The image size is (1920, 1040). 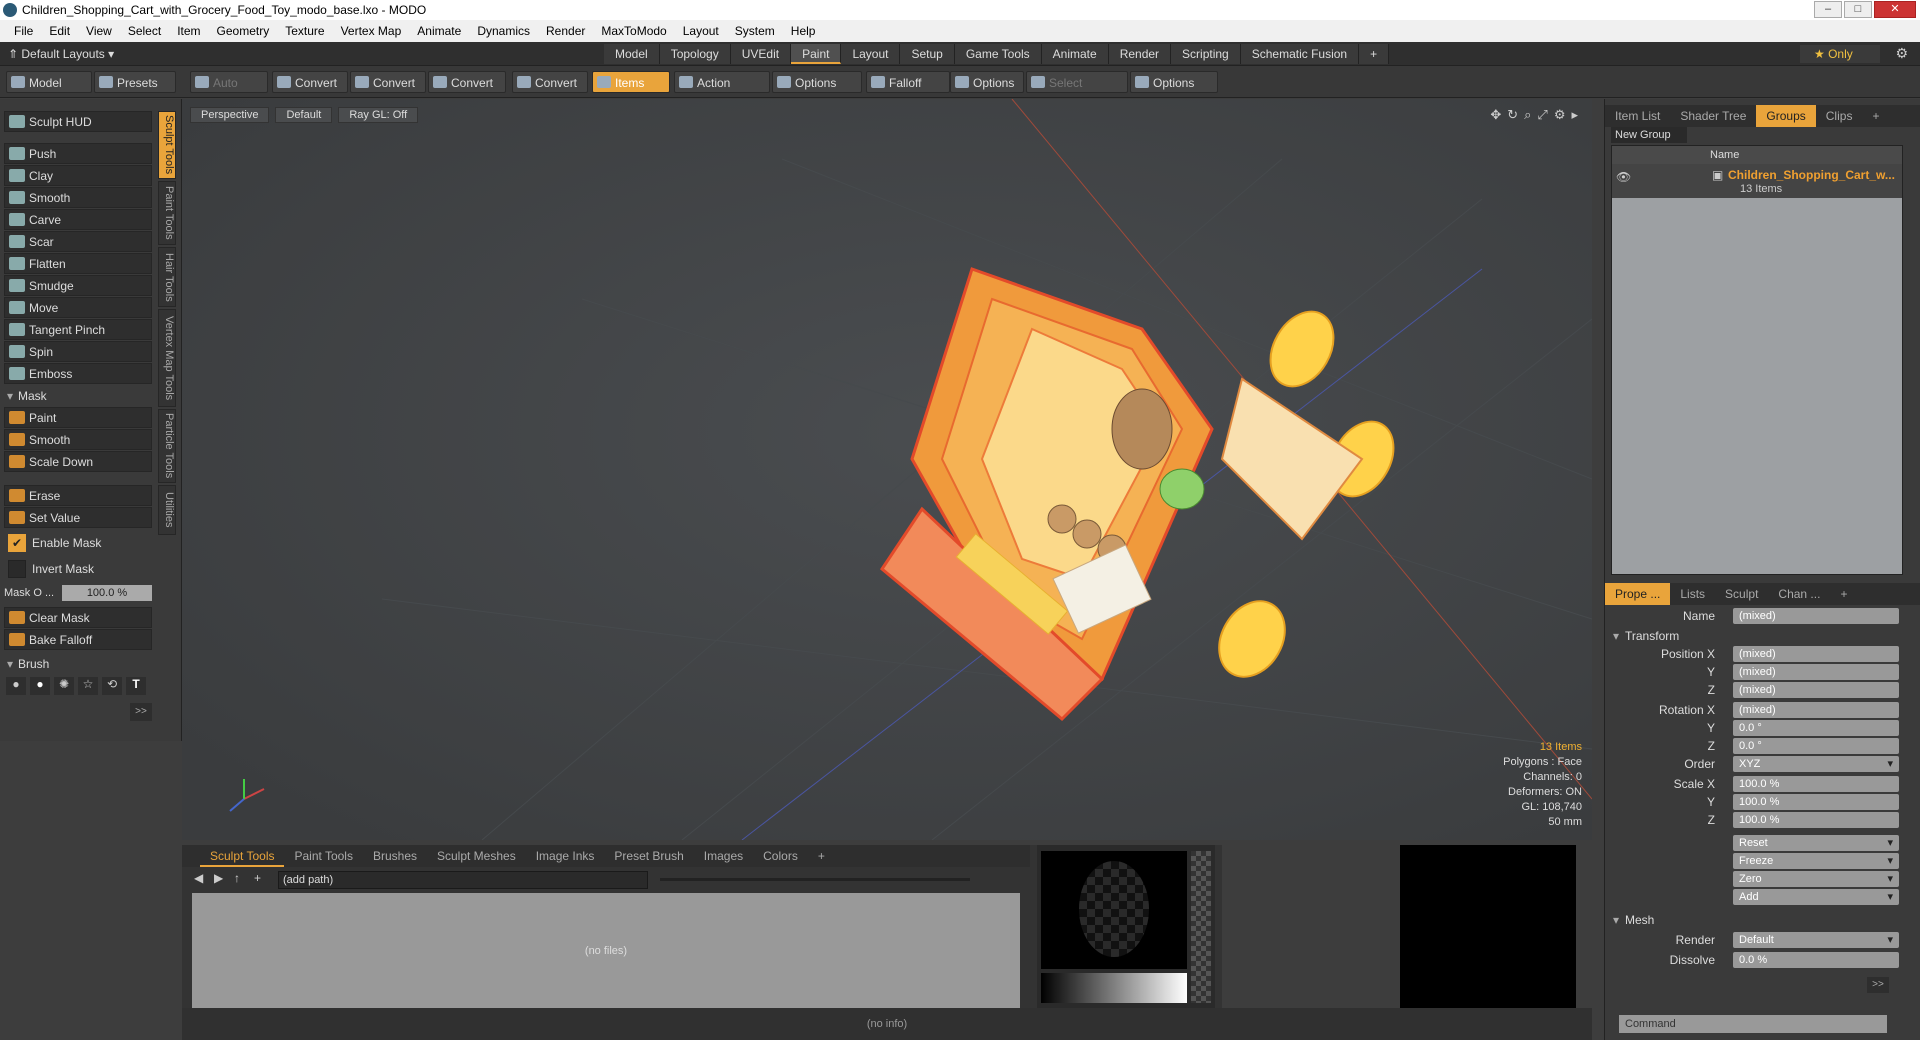 What do you see at coordinates (1757, 181) in the screenshot?
I see `group-row: 👁 ▣ Children_Shopping_Cart_w... 13 Items` at bounding box center [1757, 181].